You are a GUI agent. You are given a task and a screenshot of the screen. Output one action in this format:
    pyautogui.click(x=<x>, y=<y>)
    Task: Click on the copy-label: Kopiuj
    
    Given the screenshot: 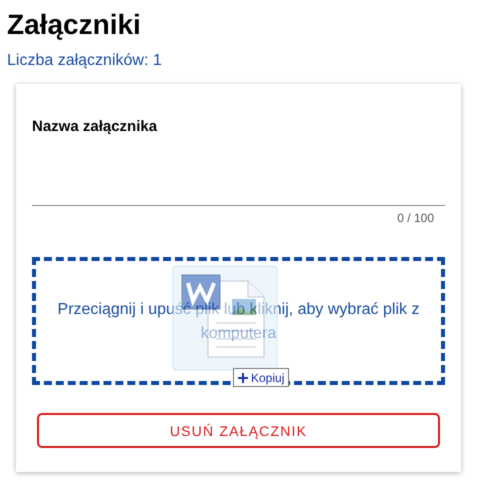 What is the action you would take?
    pyautogui.click(x=267, y=377)
    